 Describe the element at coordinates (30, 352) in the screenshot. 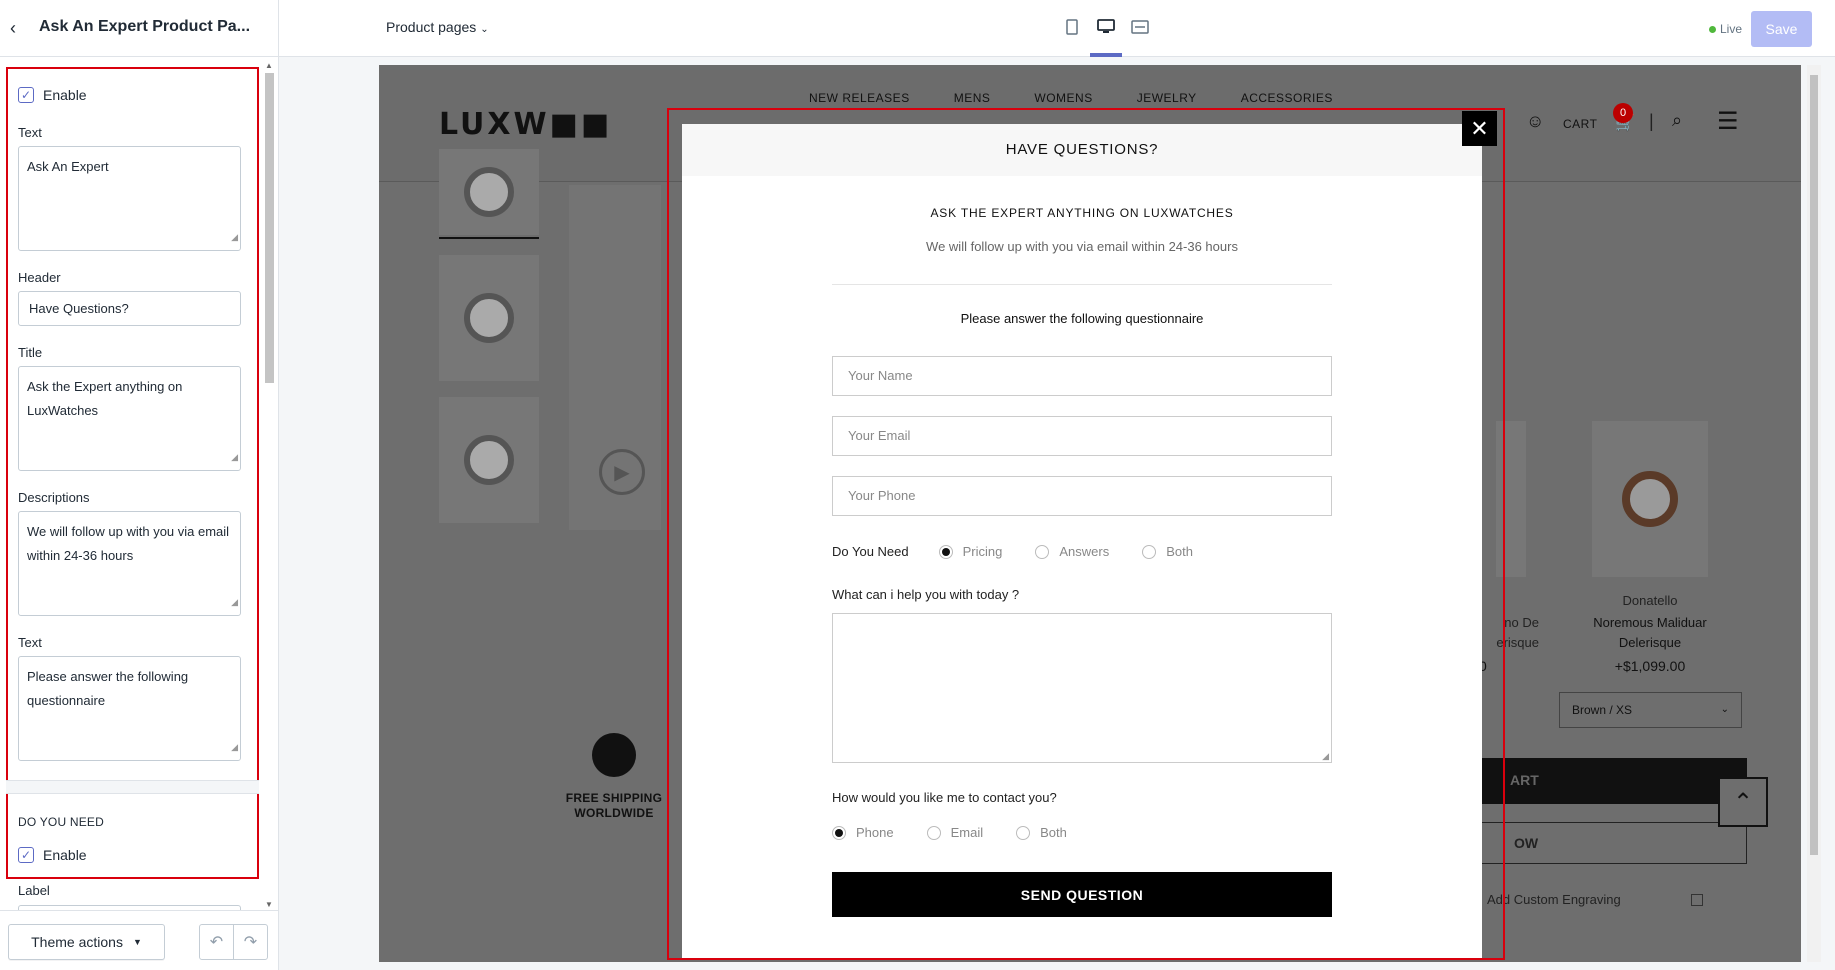

I see `title-label: Title` at that location.